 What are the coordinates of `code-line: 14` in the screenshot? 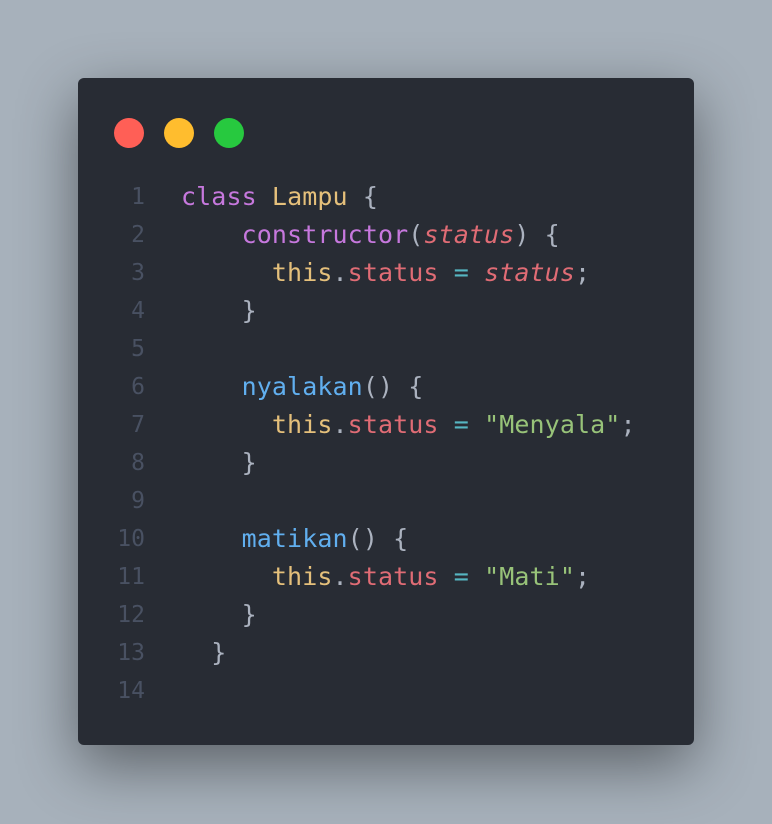 It's located at (386, 691).